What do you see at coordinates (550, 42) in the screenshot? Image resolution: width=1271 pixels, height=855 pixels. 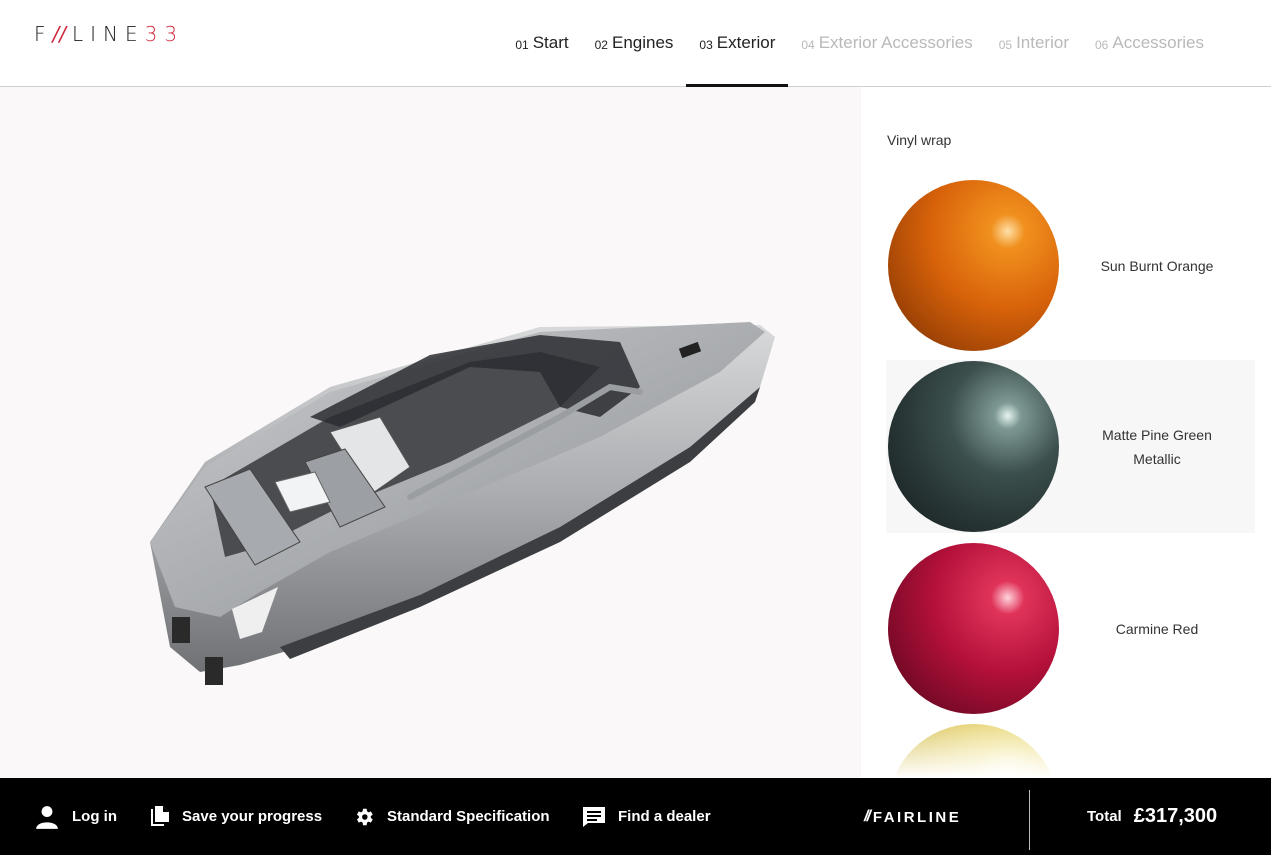 I see `step-label: Start` at bounding box center [550, 42].